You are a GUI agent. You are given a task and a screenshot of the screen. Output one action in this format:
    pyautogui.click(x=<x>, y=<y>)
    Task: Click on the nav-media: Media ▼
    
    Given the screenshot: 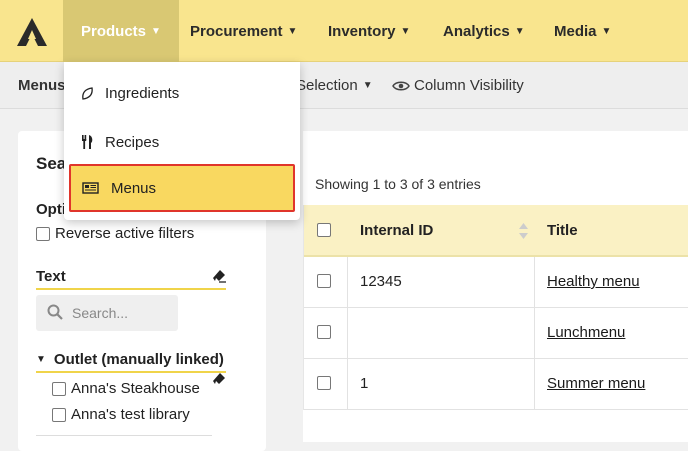 What is the action you would take?
    pyautogui.click(x=582, y=31)
    